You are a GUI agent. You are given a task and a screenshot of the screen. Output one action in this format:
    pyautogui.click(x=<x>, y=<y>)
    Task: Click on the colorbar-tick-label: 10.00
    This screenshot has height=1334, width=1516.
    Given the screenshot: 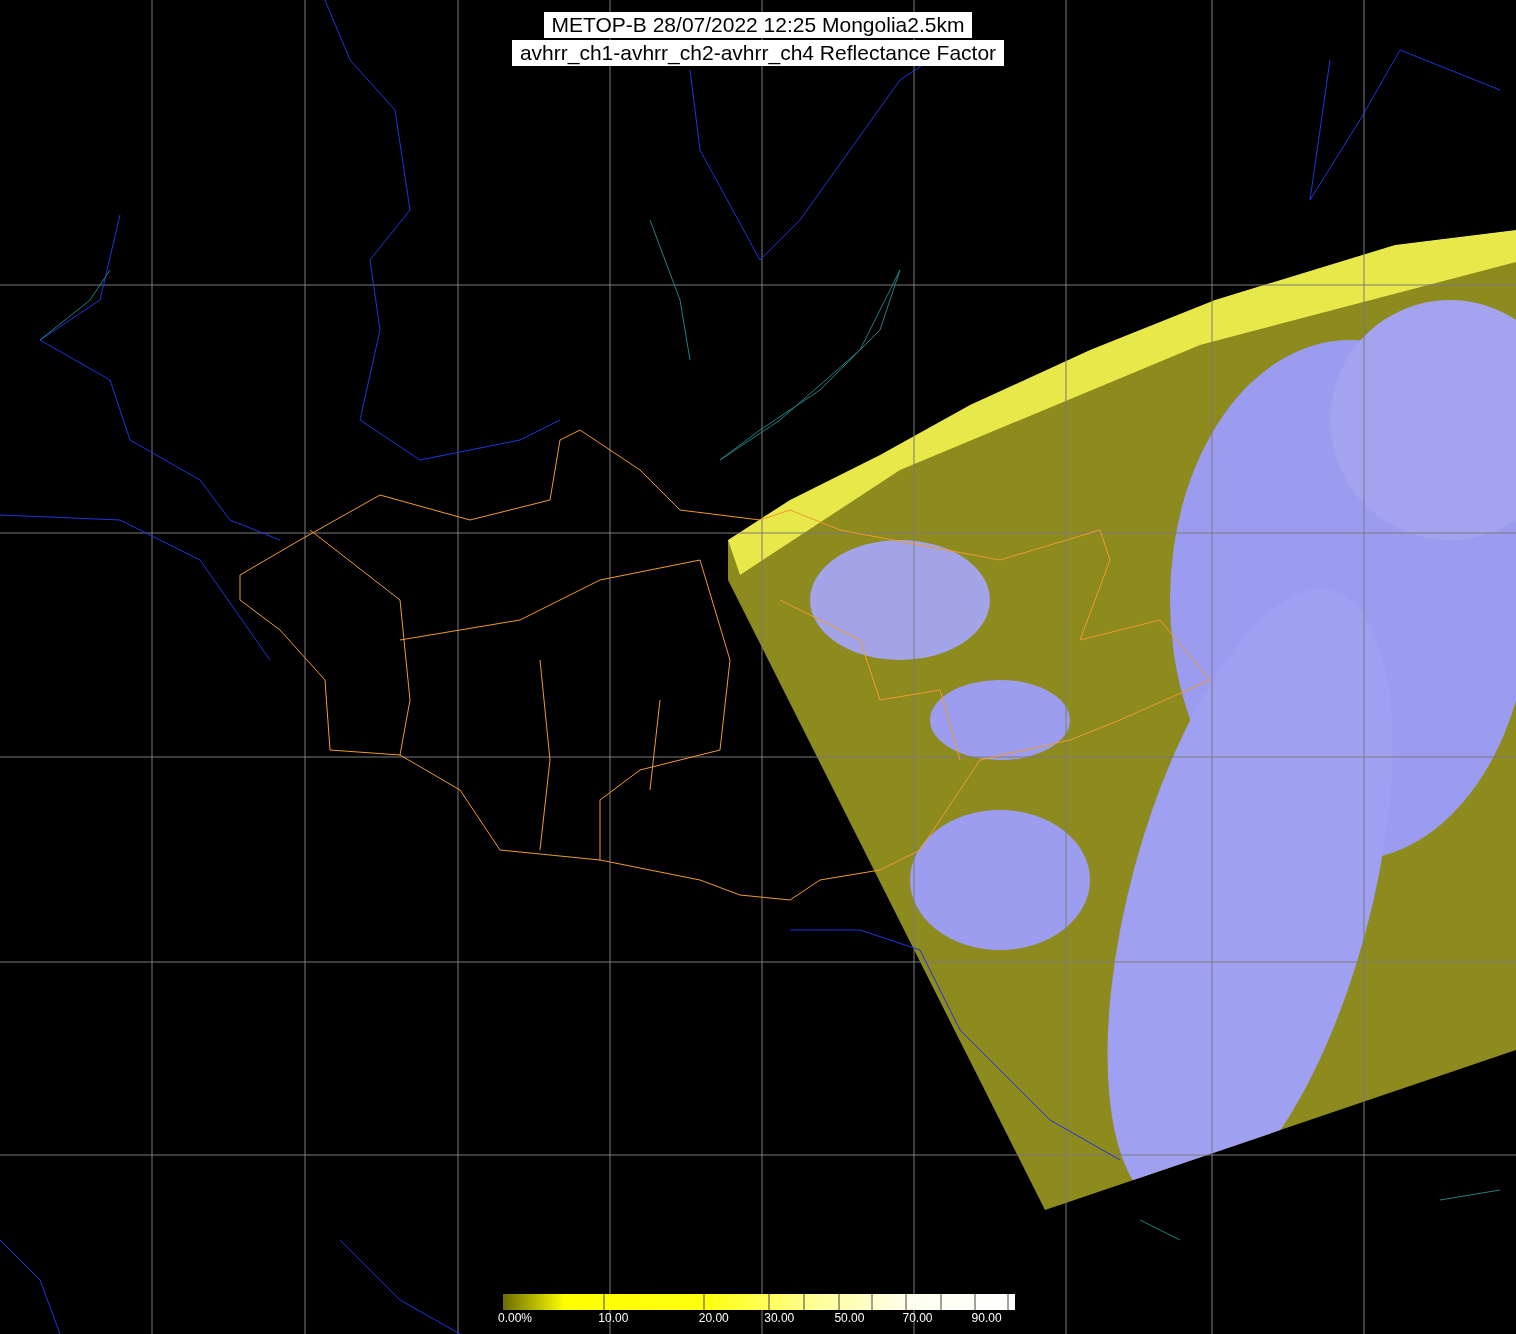 What is the action you would take?
    pyautogui.click(x=613, y=1318)
    